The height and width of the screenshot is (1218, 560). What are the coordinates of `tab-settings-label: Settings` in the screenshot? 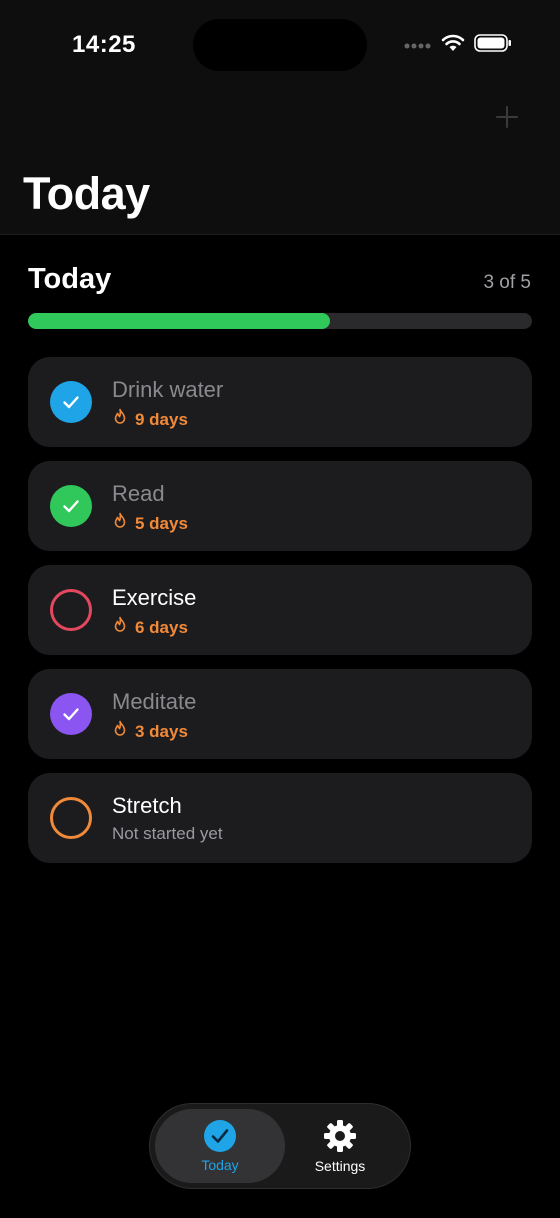 It's located at (340, 1166).